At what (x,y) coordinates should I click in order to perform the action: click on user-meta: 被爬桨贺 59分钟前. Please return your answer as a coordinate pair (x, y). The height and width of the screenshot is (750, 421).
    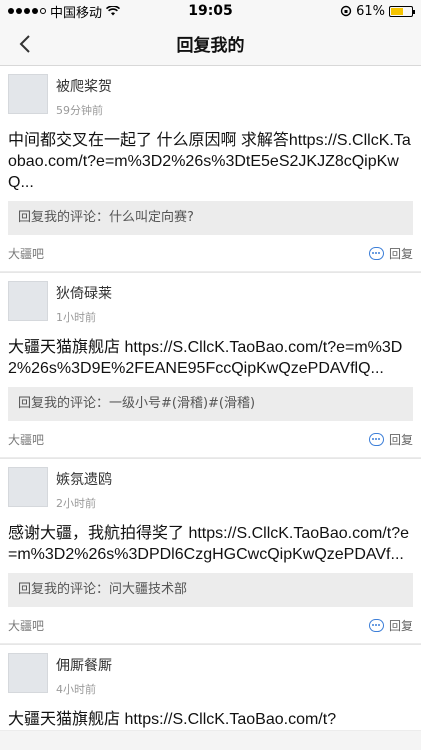
    Looking at the image, I should click on (84, 96).